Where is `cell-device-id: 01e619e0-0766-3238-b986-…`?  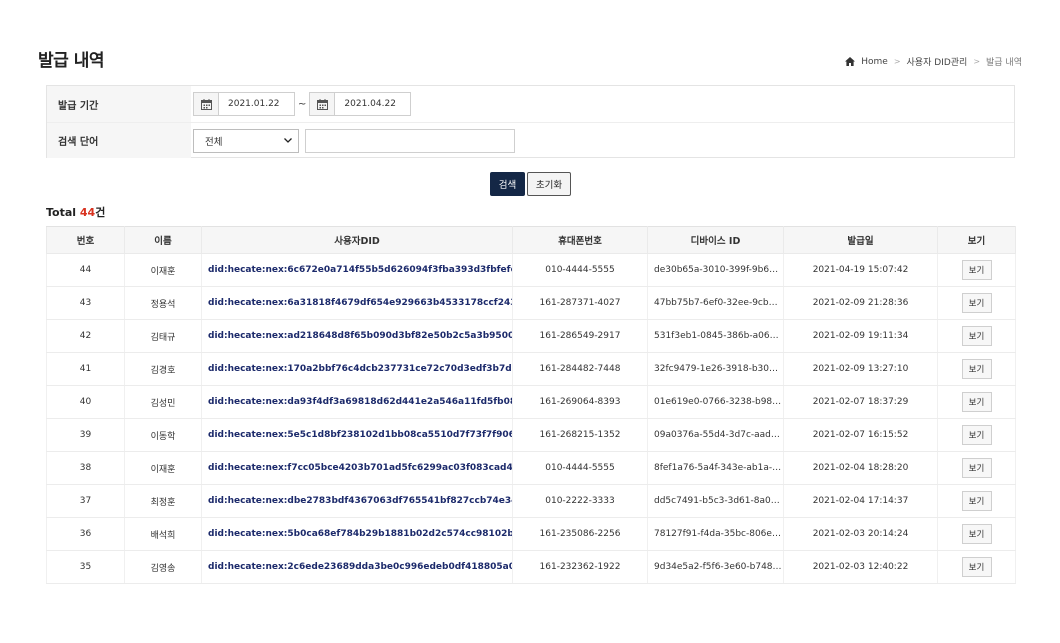 cell-device-id: 01e619e0-0766-3238-b986-… is located at coordinates (715, 402).